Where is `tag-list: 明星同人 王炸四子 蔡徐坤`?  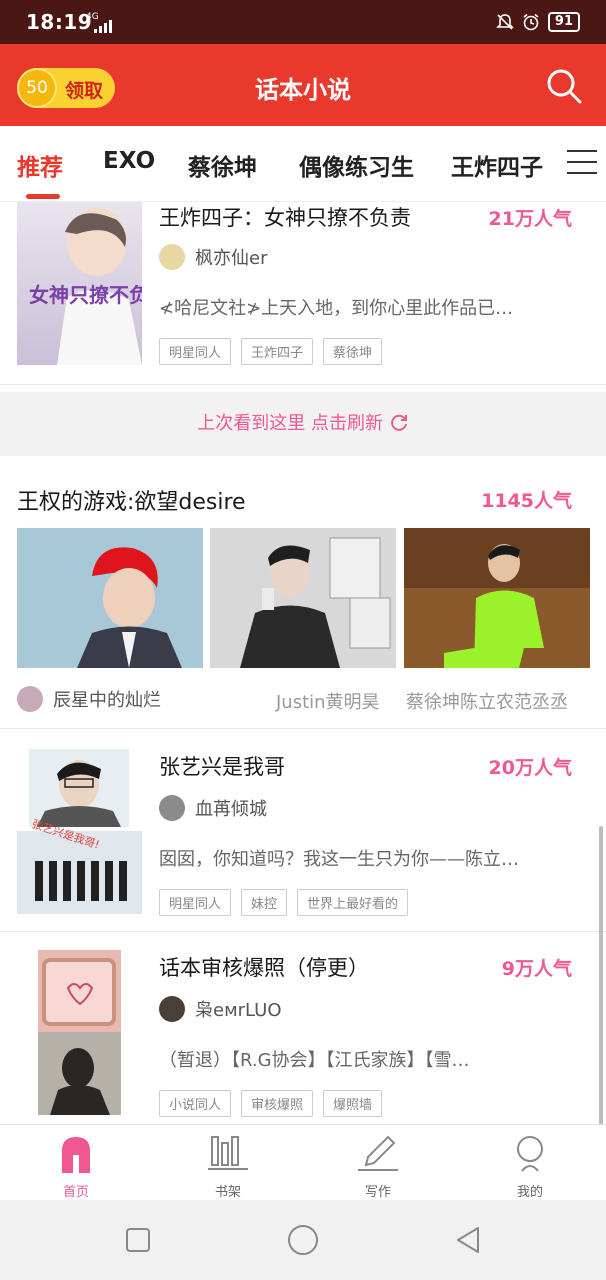
tag-list: 明星同人 王炸四子 蔡徐坤 is located at coordinates (271, 351).